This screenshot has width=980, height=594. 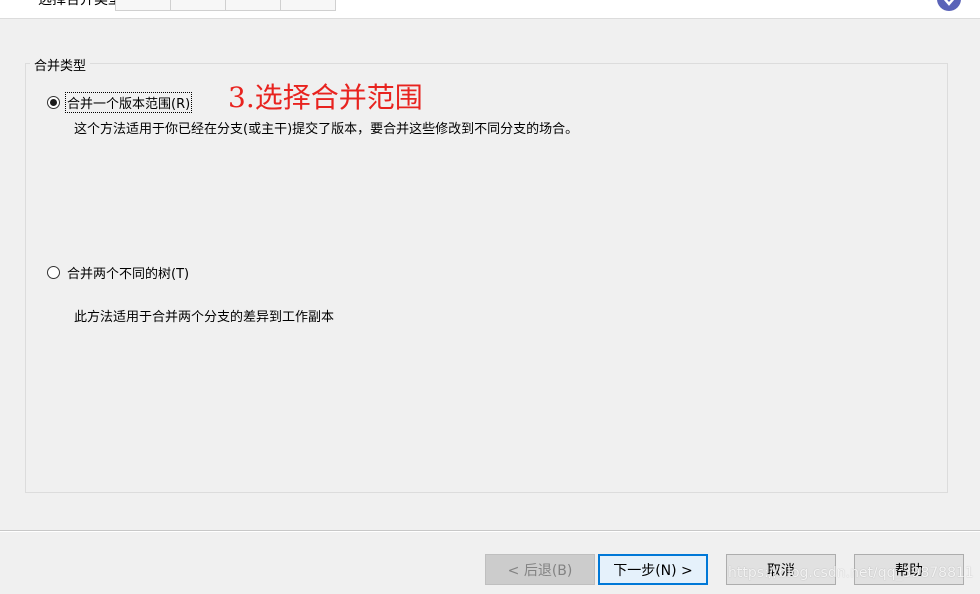 What do you see at coordinates (128, 102) in the screenshot?
I see `radio-label-merge-revision-range: 合并一个版本范围(R)` at bounding box center [128, 102].